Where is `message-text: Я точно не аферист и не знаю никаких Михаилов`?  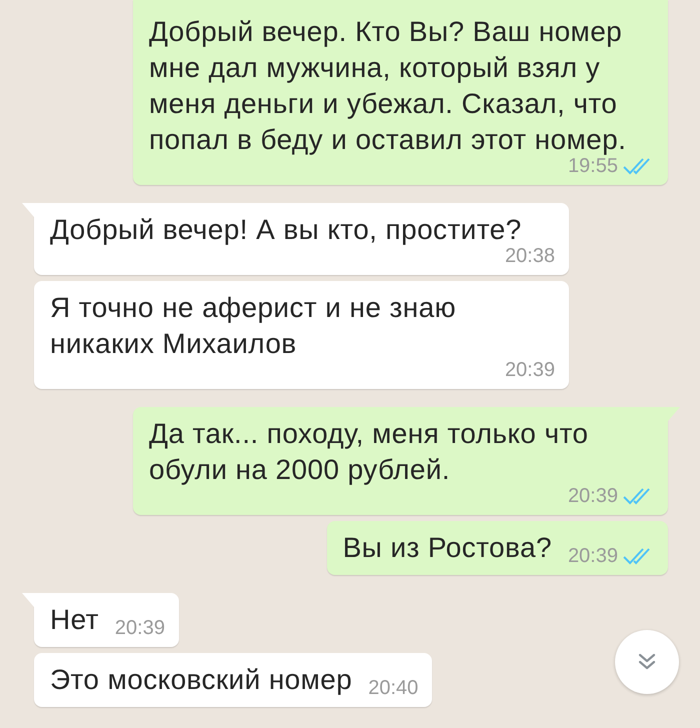 message-text: Я точно не аферист и не знаю никаких Михаилов is located at coordinates (253, 326).